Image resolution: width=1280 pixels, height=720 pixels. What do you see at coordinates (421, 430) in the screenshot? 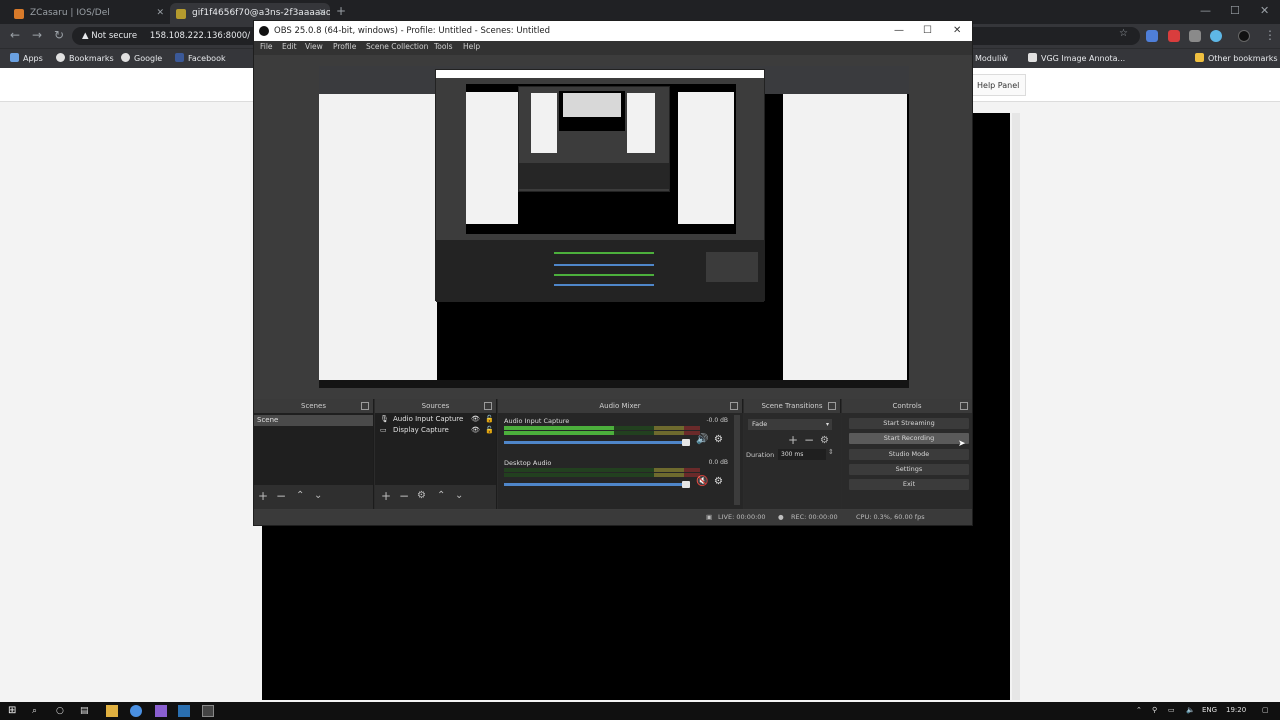
I see `source-label: Display Capture` at bounding box center [421, 430].